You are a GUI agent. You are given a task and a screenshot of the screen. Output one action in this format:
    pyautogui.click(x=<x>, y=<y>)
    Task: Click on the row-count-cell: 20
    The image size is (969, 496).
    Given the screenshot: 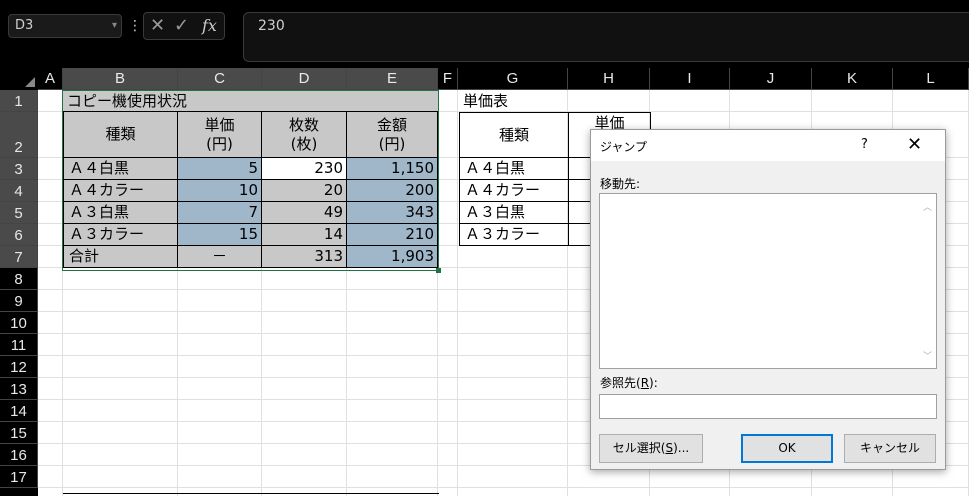 What is the action you would take?
    pyautogui.click(x=304, y=191)
    